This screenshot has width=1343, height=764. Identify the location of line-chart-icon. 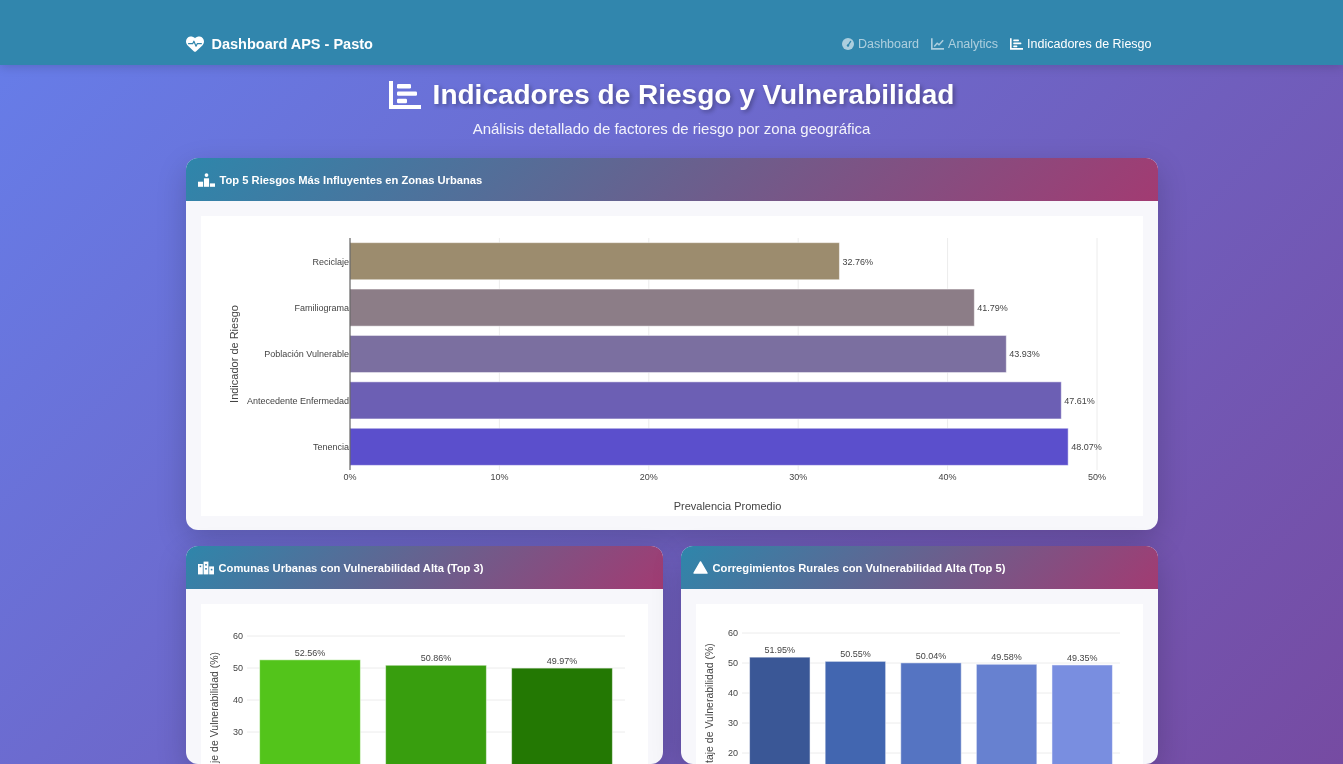
(938, 44).